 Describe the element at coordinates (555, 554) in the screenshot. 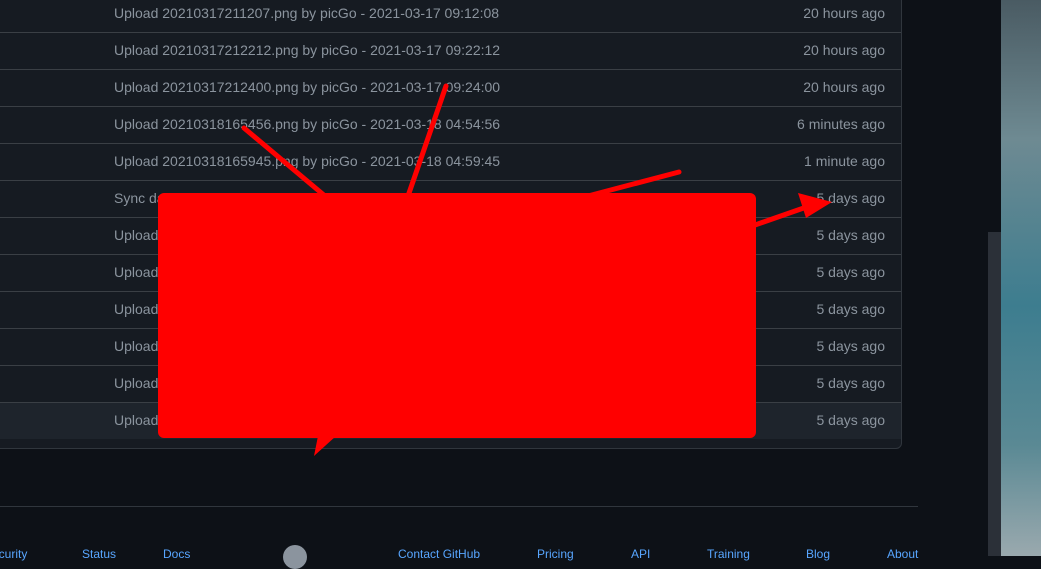

I see `footer-link-pricing: Pricing` at that location.